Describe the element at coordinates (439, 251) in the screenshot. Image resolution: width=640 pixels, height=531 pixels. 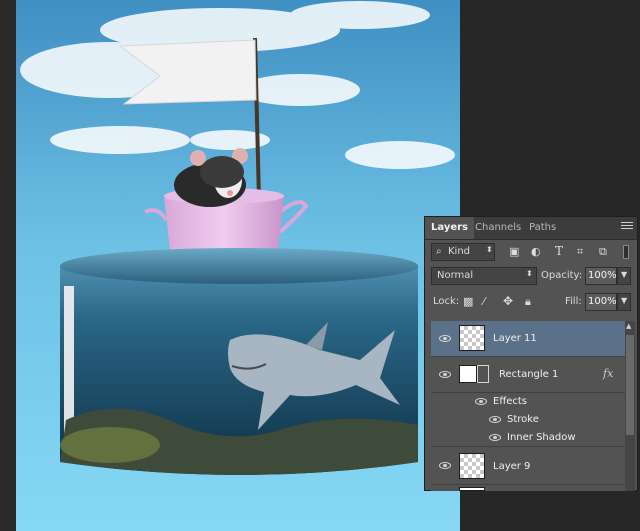
I see `search-icon: ⌕` at that location.